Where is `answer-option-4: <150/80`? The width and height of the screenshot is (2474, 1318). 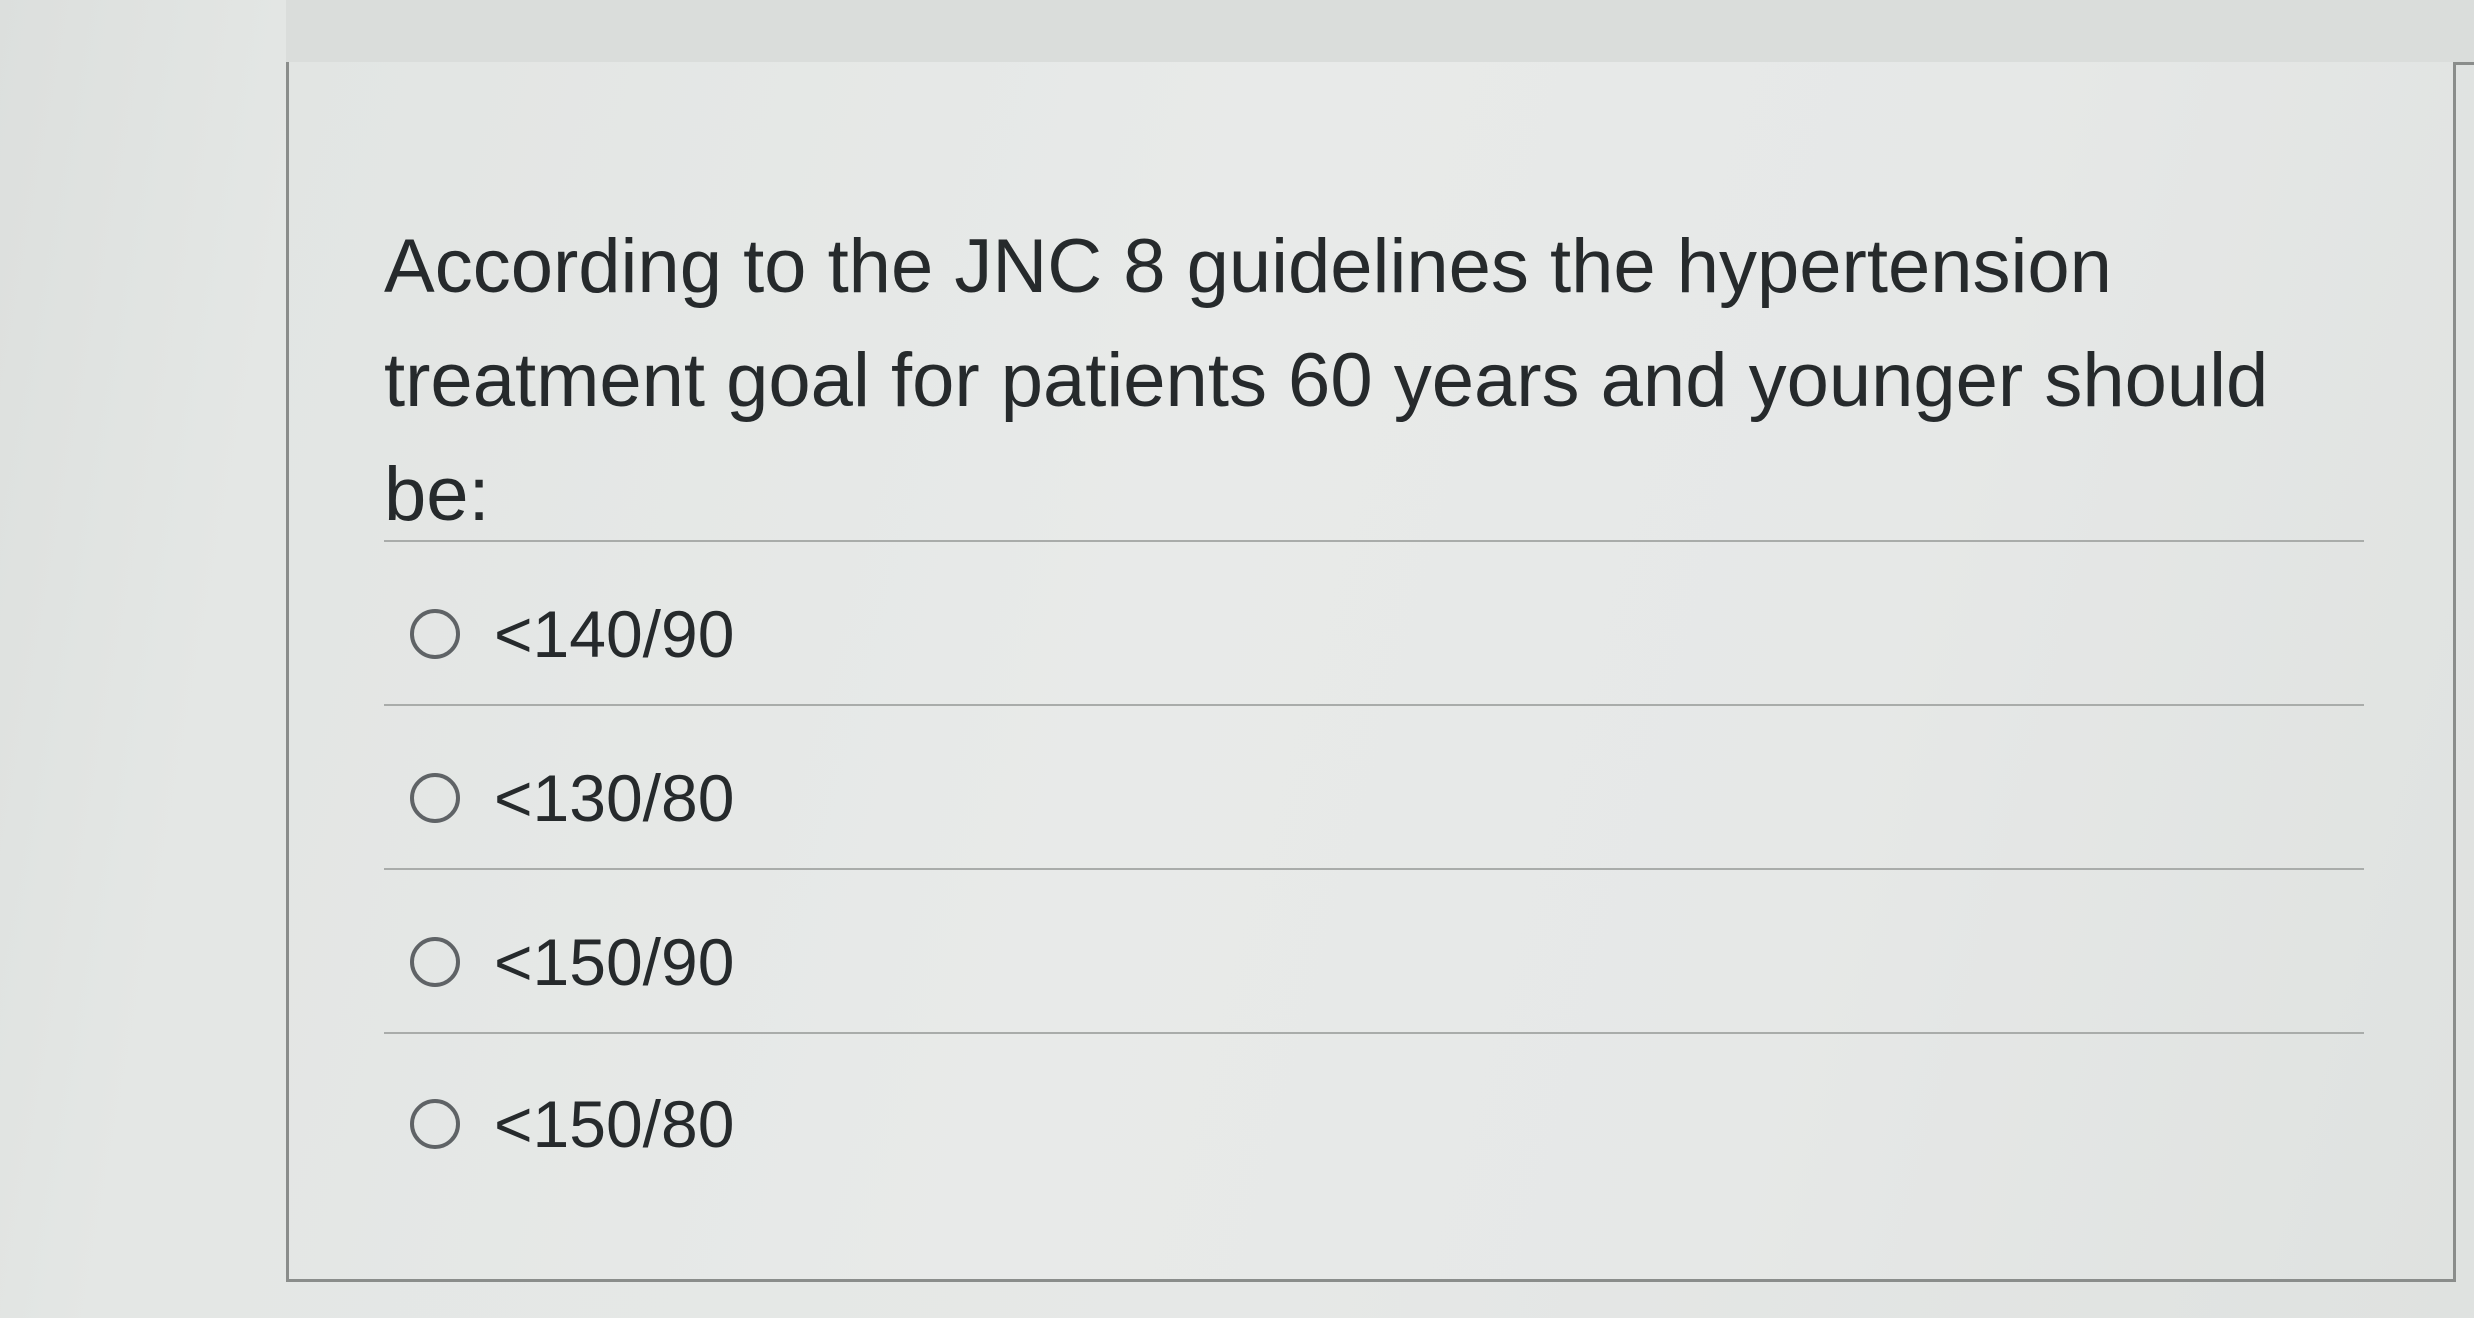 answer-option-4: <150/80 is located at coordinates (572, 1124).